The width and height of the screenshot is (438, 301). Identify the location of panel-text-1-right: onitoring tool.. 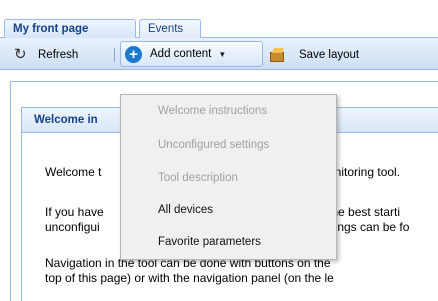
(364, 172).